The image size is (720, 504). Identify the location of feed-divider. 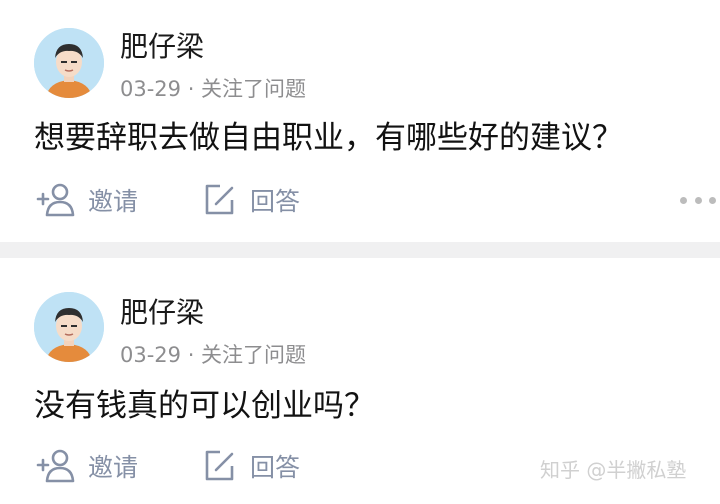
(360, 250).